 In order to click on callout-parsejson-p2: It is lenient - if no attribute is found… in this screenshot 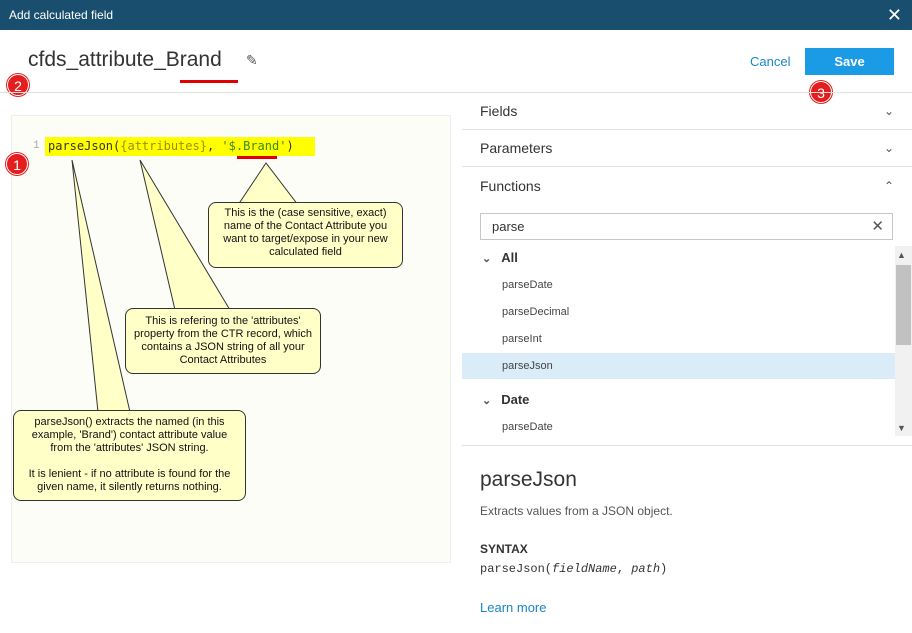, I will do `click(129, 480)`.